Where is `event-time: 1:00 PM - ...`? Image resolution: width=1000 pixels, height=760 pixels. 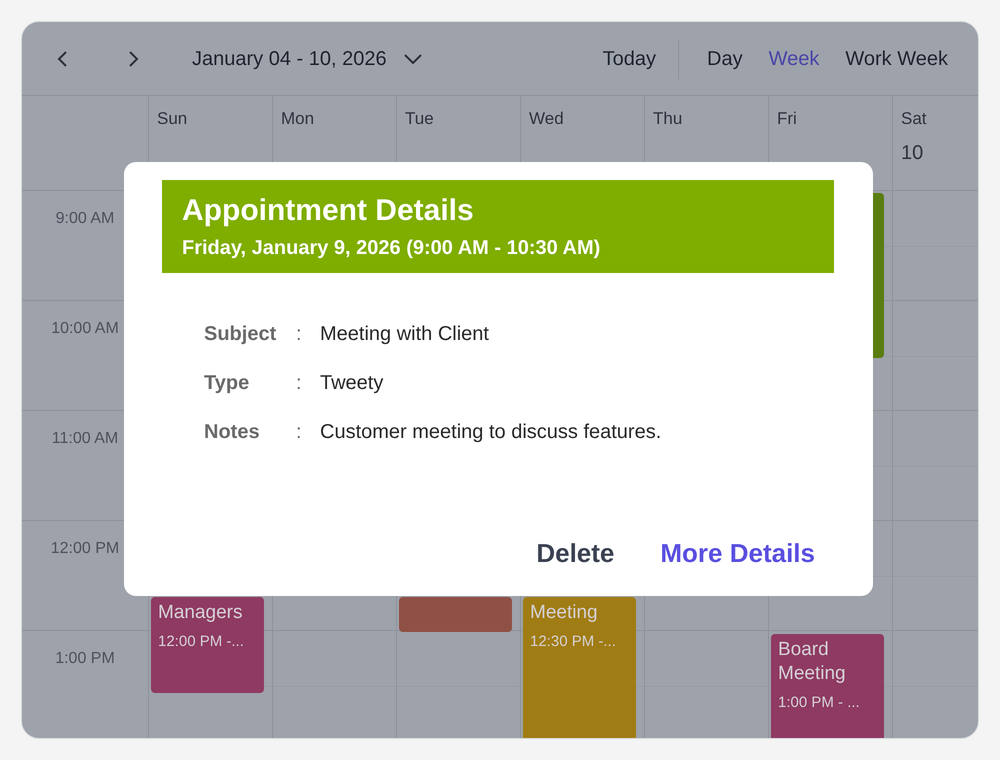
event-time: 1:00 PM - ... is located at coordinates (819, 702).